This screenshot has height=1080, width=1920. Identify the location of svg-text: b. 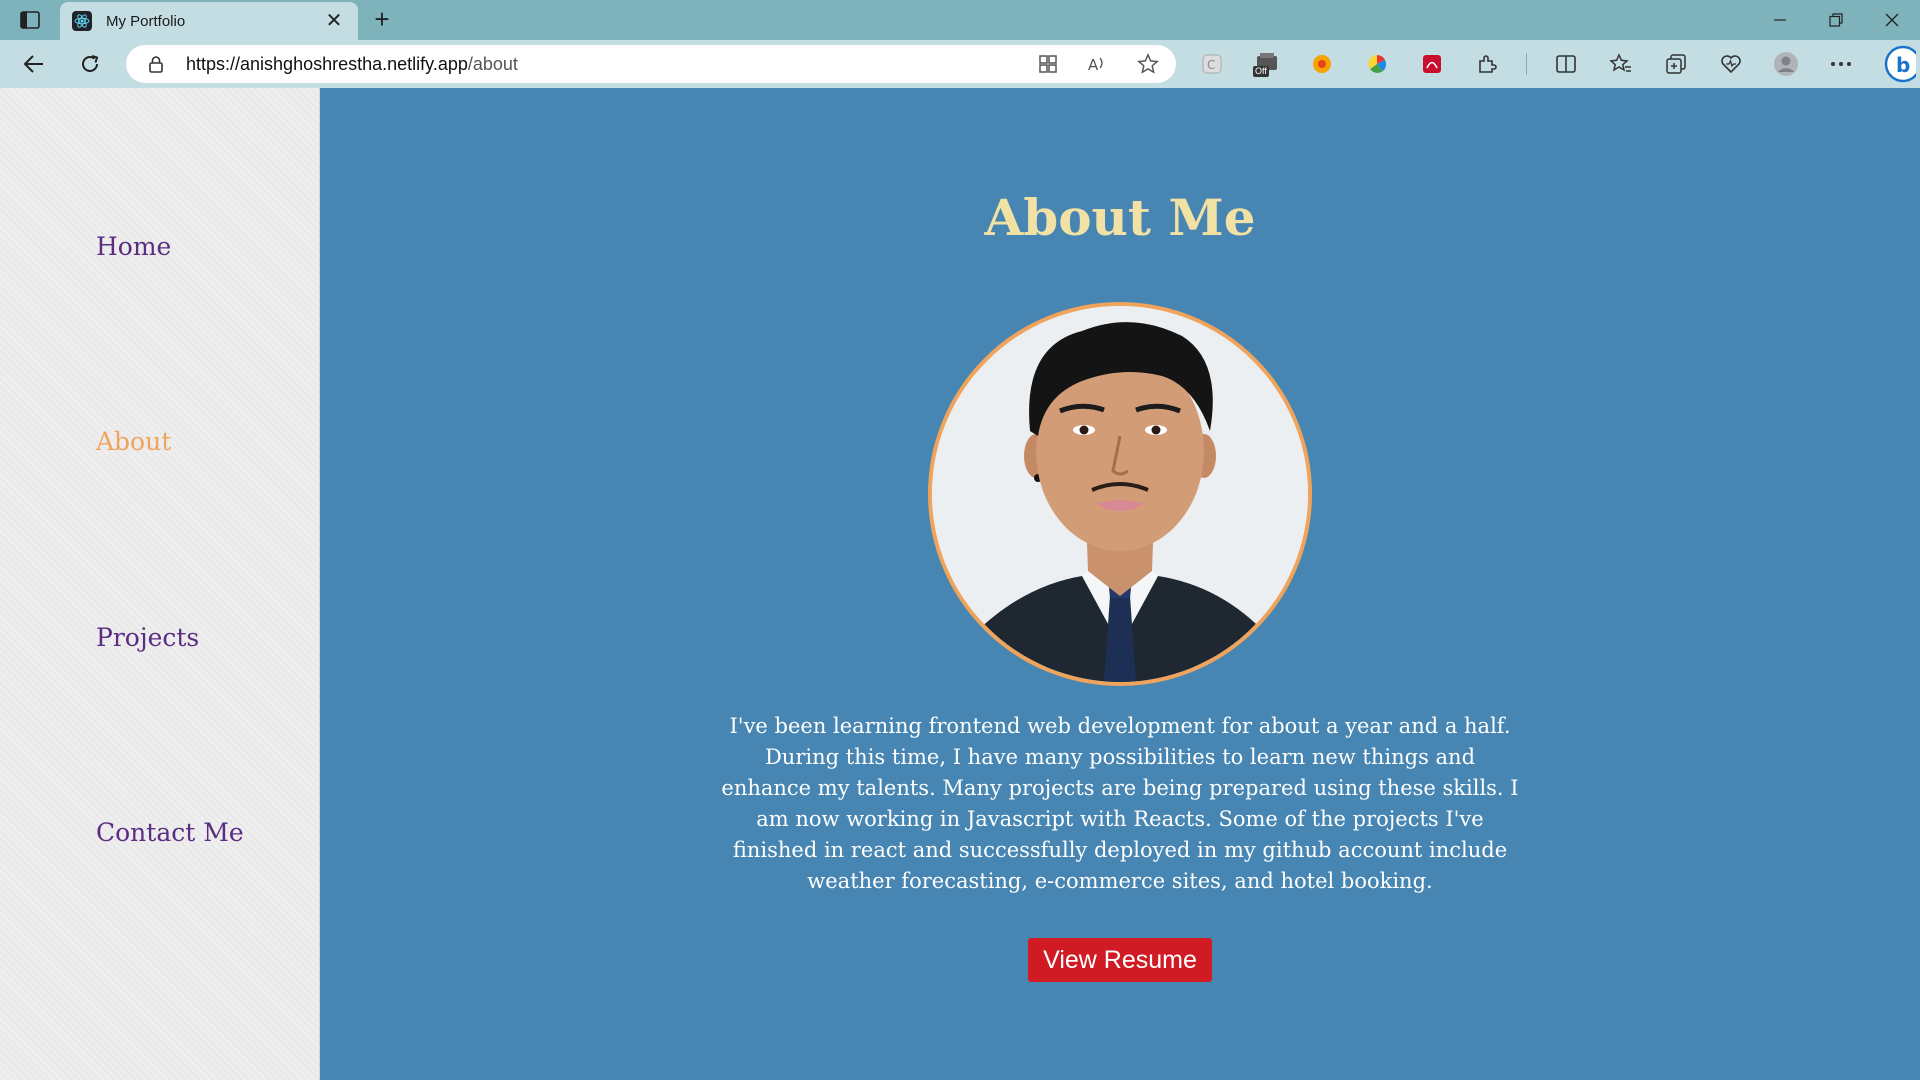
(1903, 65).